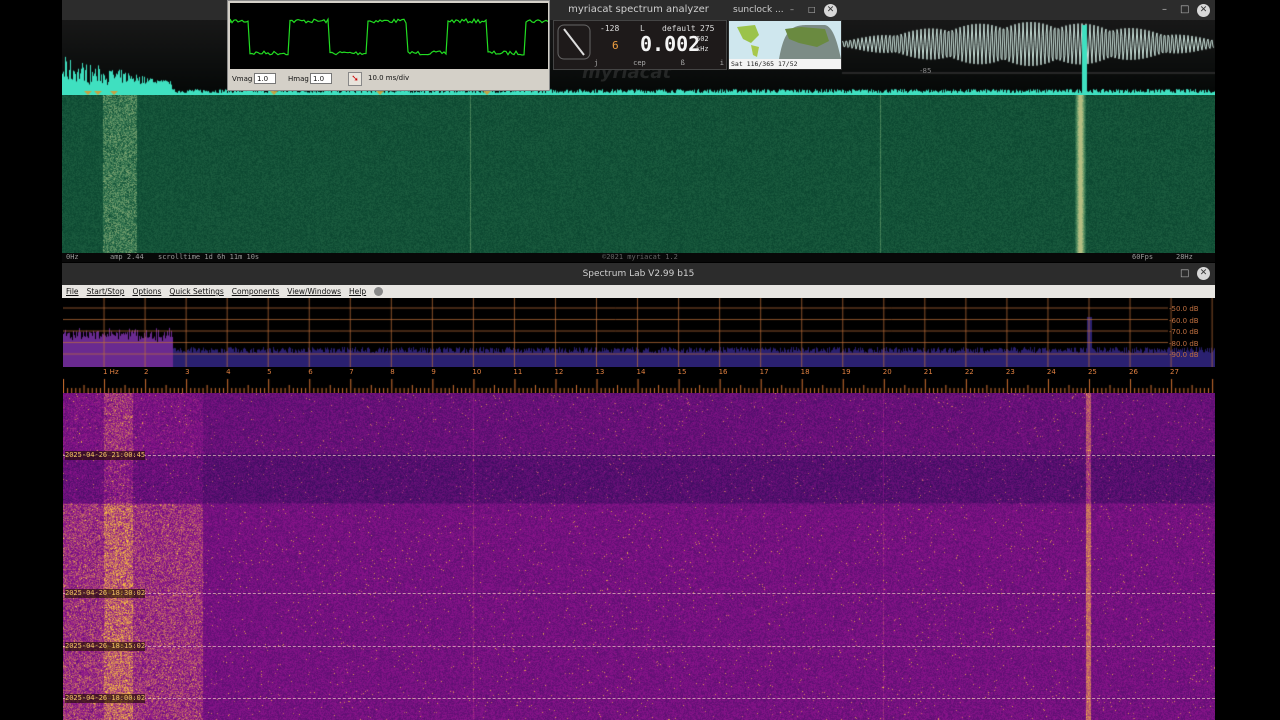 This screenshot has width=1280, height=720. I want to click on window-title: Spectrum Lab V2.99 b15, so click(638, 274).